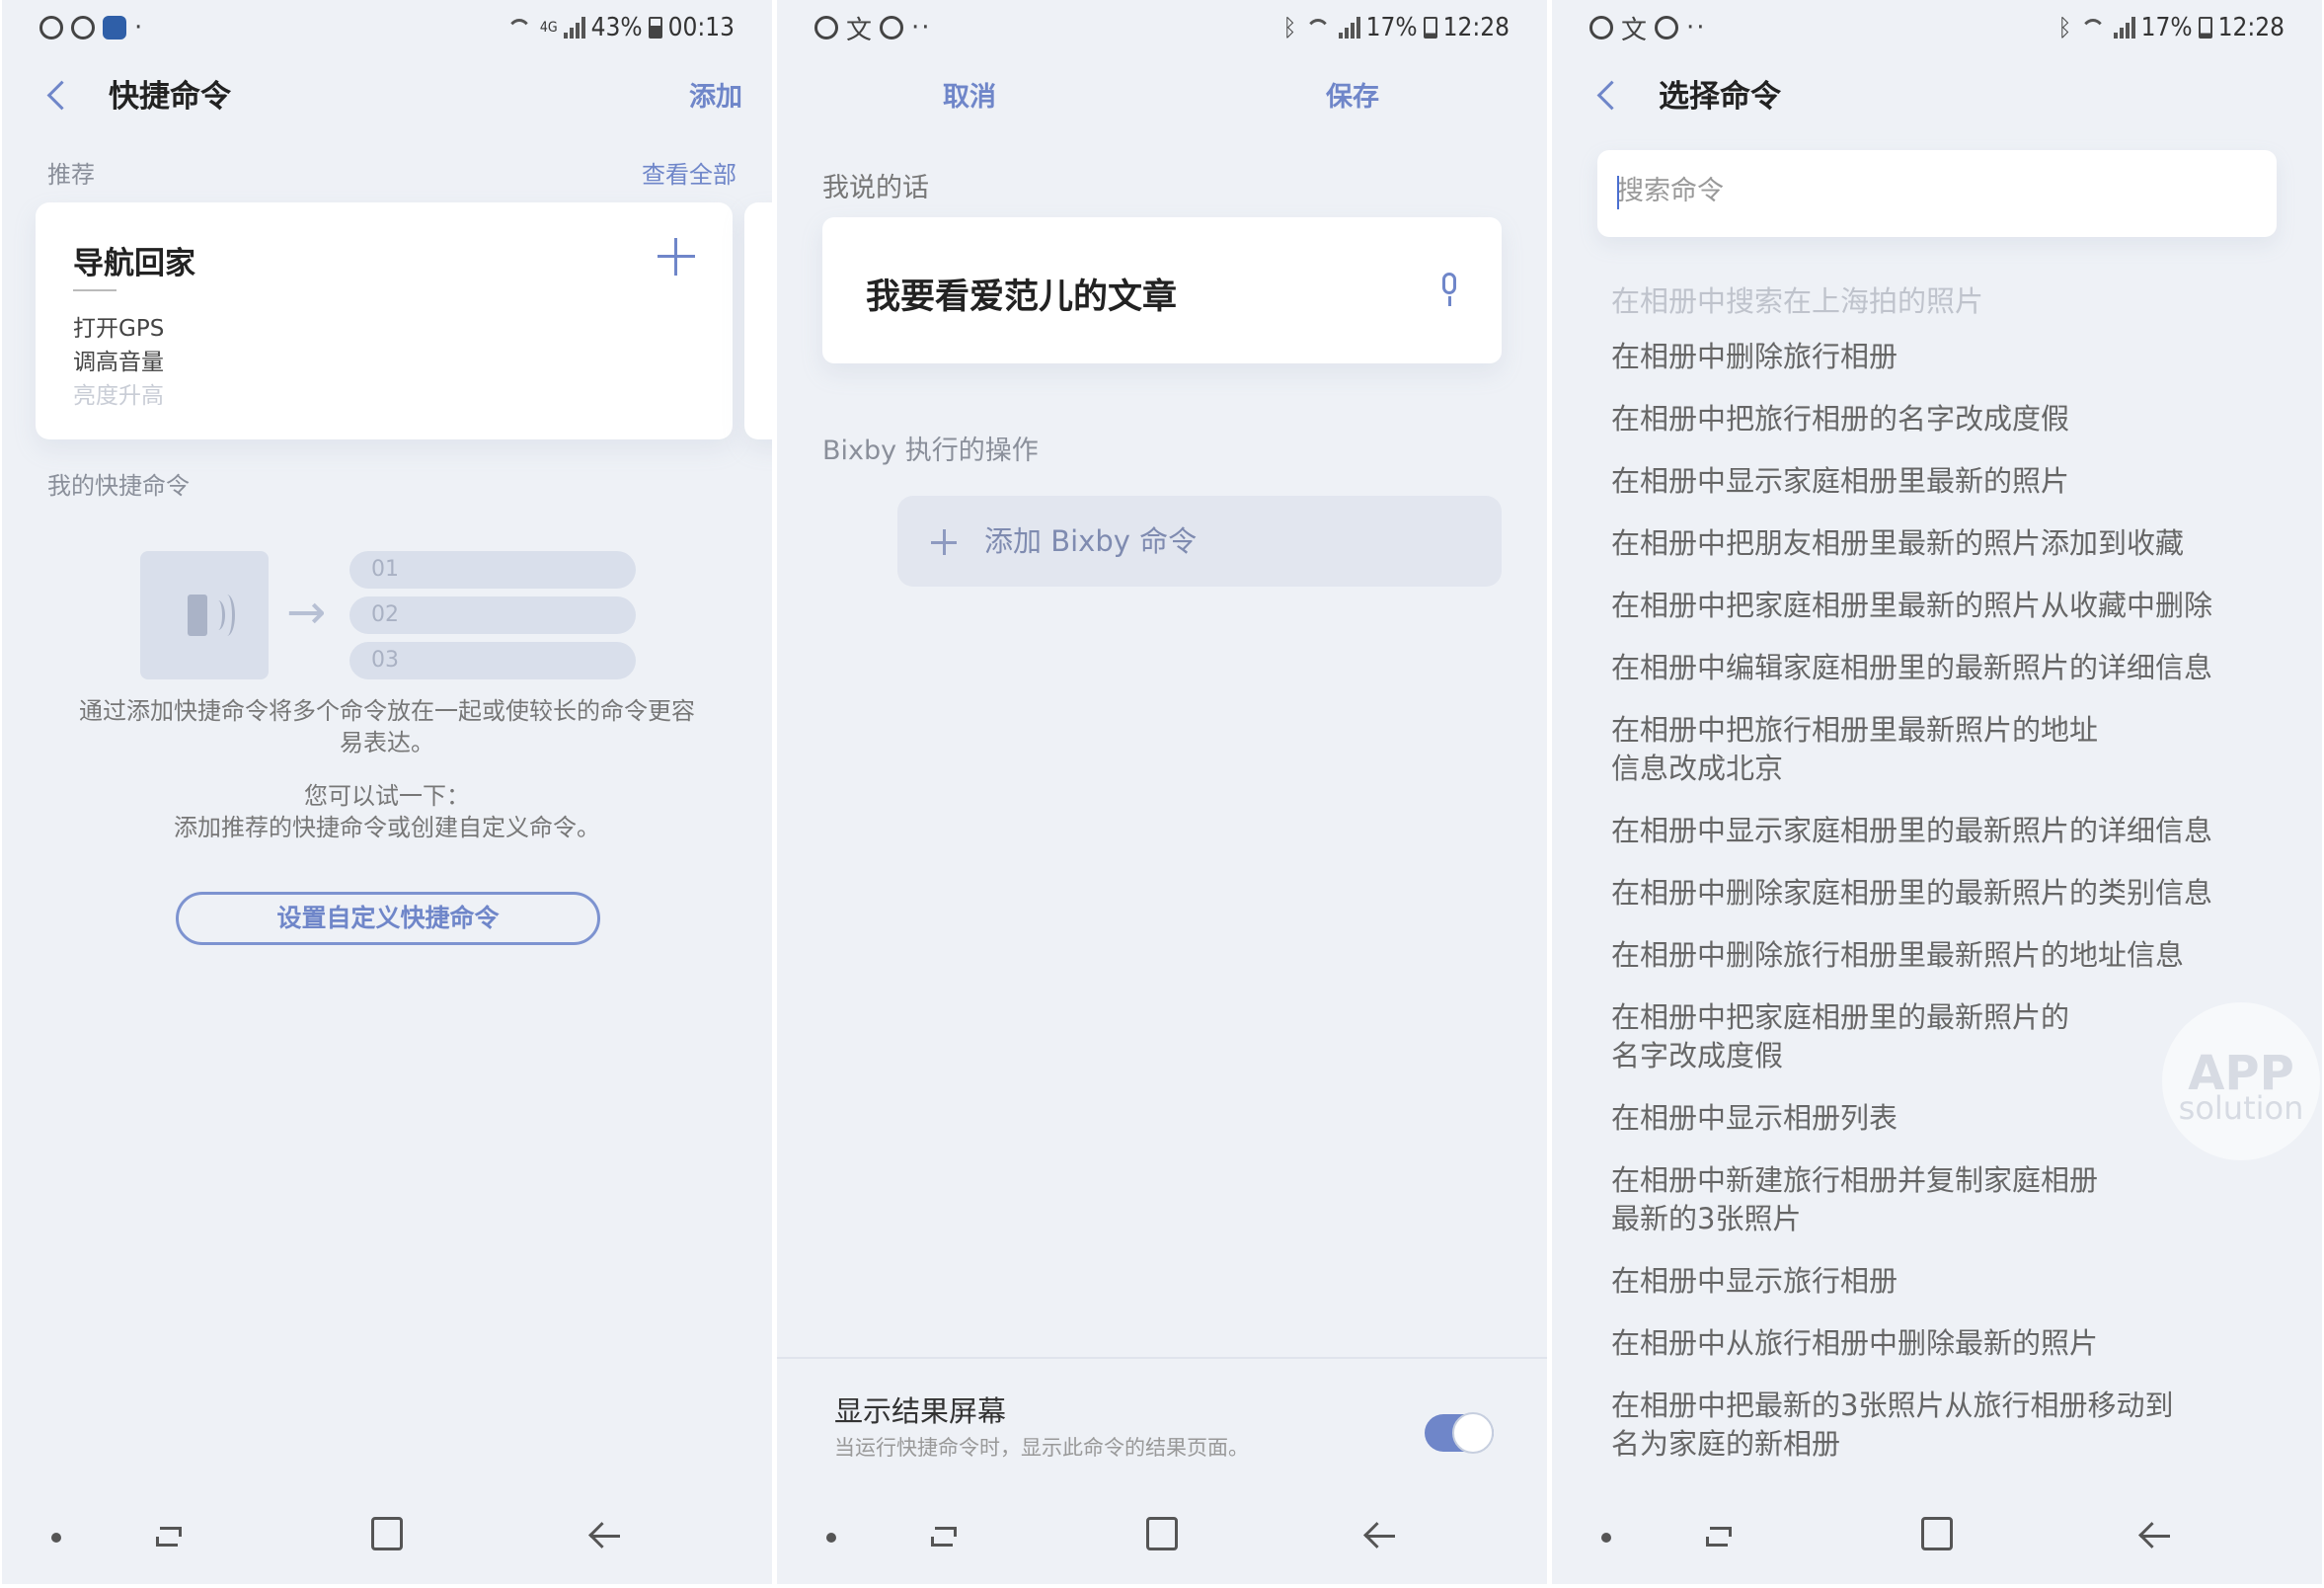  Describe the element at coordinates (492, 570) in the screenshot. I see `illustration-row: 01` at that location.